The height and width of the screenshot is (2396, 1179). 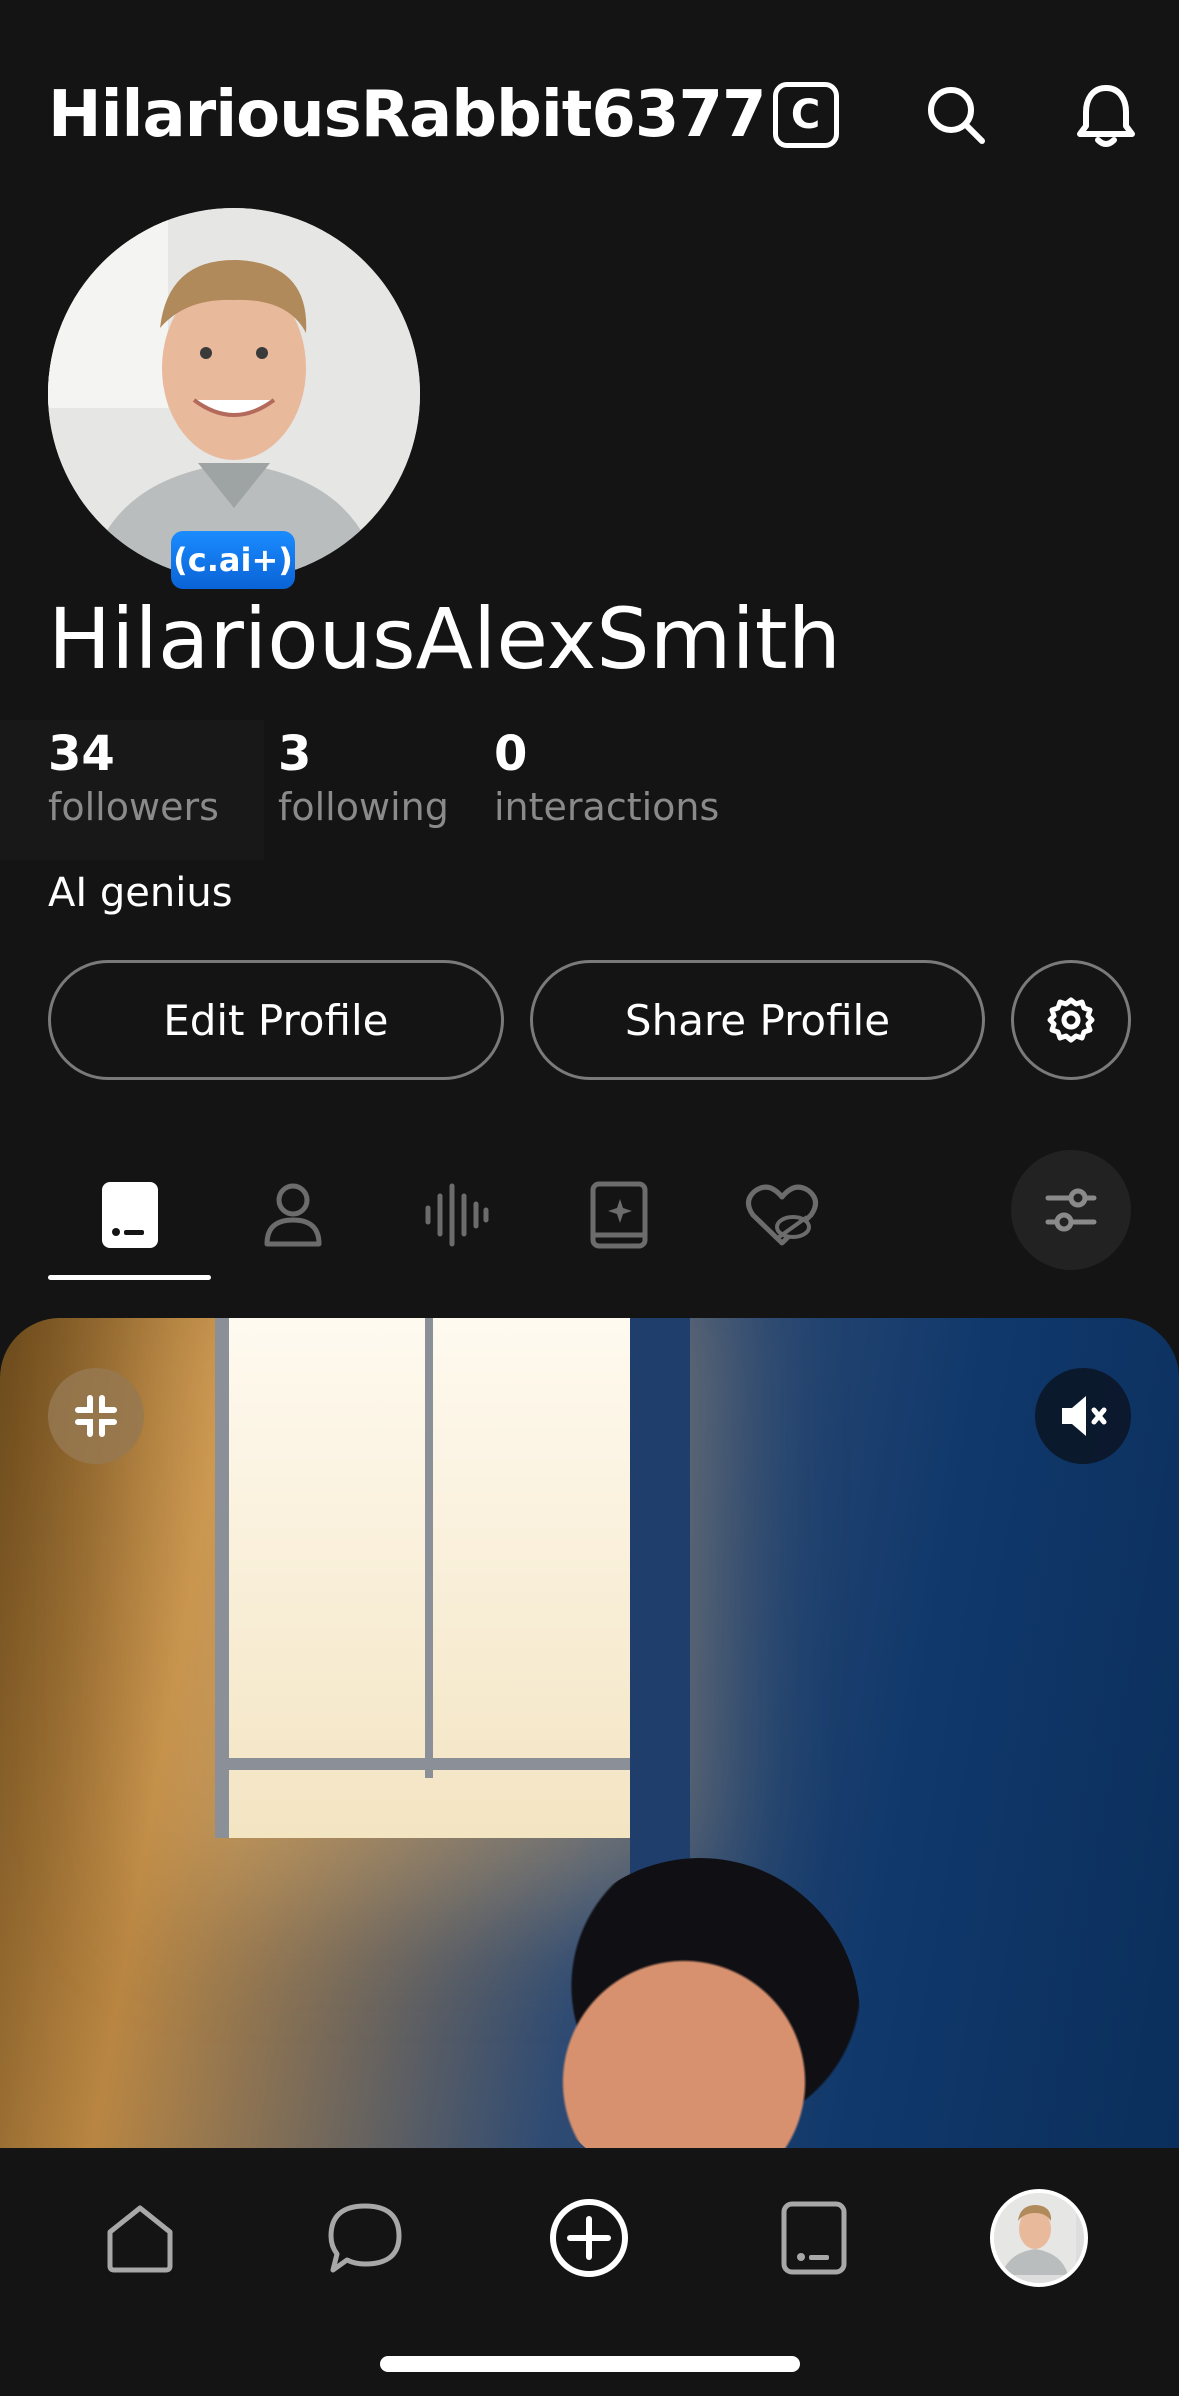 I want to click on nav-library, so click(x=814, y=2238).